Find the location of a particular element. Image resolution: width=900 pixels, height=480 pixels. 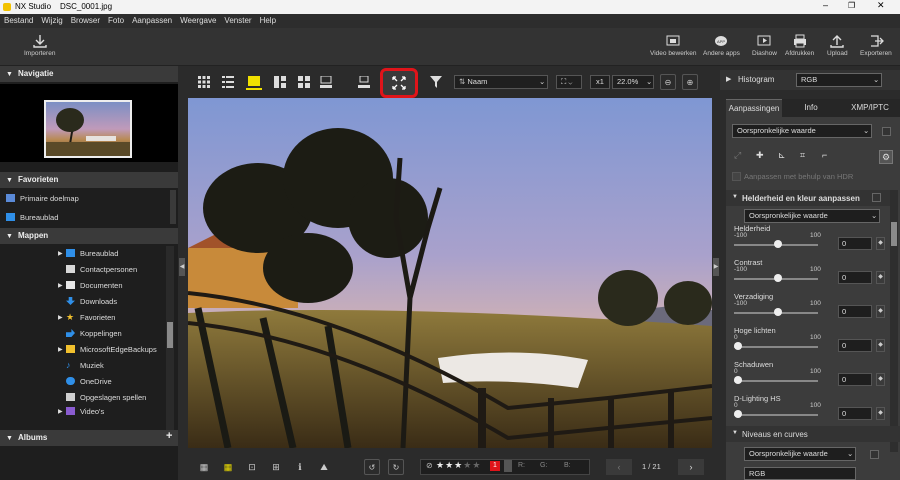

section-levels-header: ▼ Niveaus en curves is located at coordinates (813, 434).